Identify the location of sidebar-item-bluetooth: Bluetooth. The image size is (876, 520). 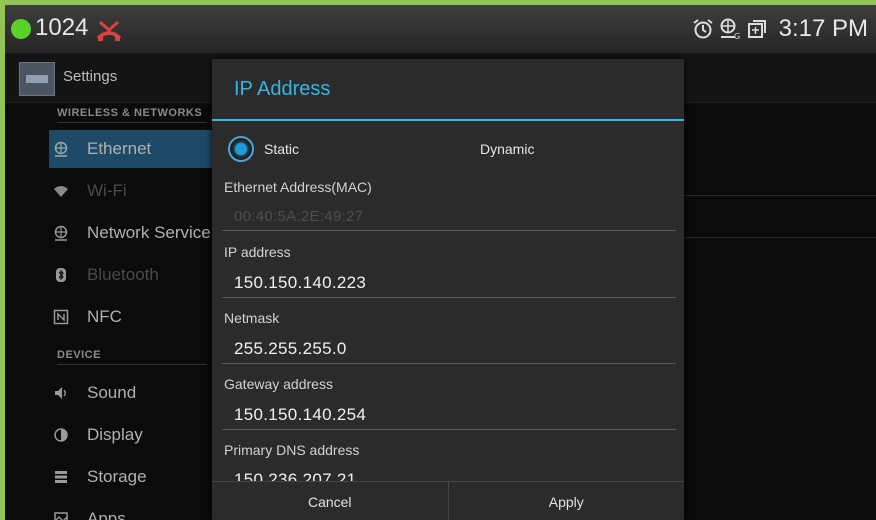
(130, 275).